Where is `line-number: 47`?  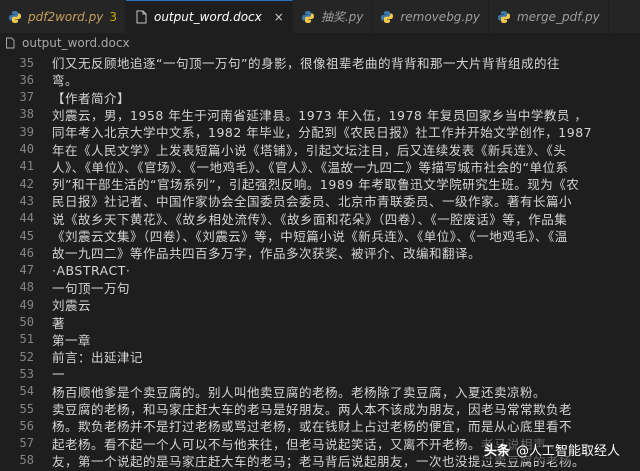
line-number: 47 is located at coordinates (26, 270).